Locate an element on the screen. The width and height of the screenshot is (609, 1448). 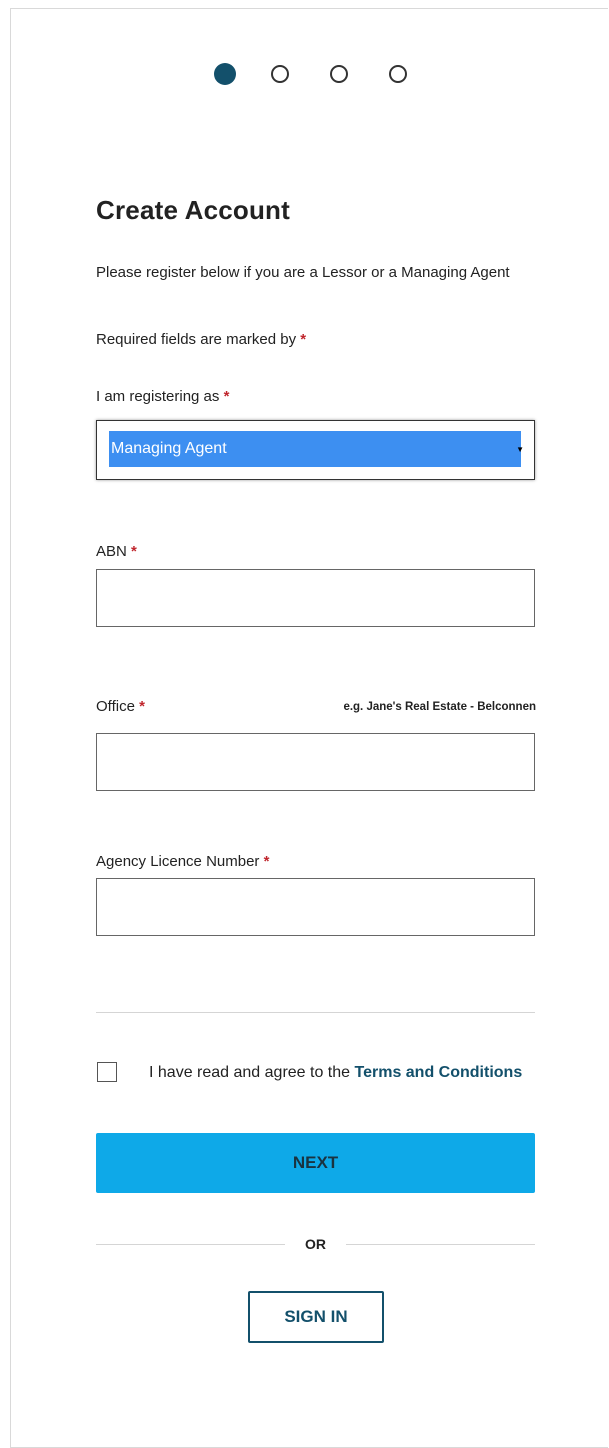
role-select: Managing Agent ▼ is located at coordinates (315, 450).